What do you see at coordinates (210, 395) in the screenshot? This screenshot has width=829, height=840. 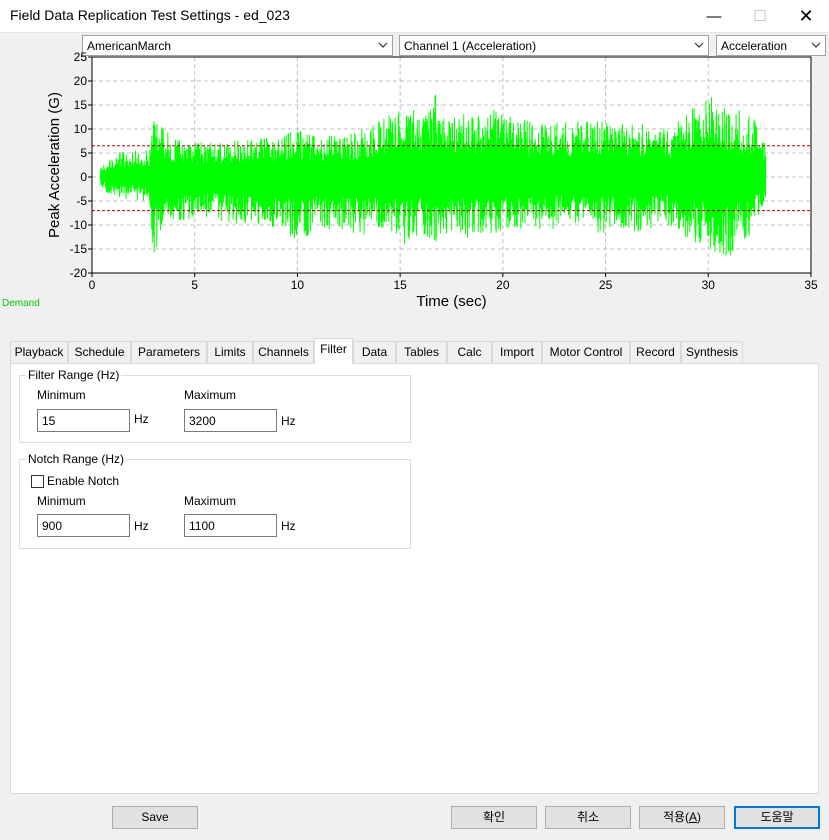 I see `filter-max-label: Maximum` at bounding box center [210, 395].